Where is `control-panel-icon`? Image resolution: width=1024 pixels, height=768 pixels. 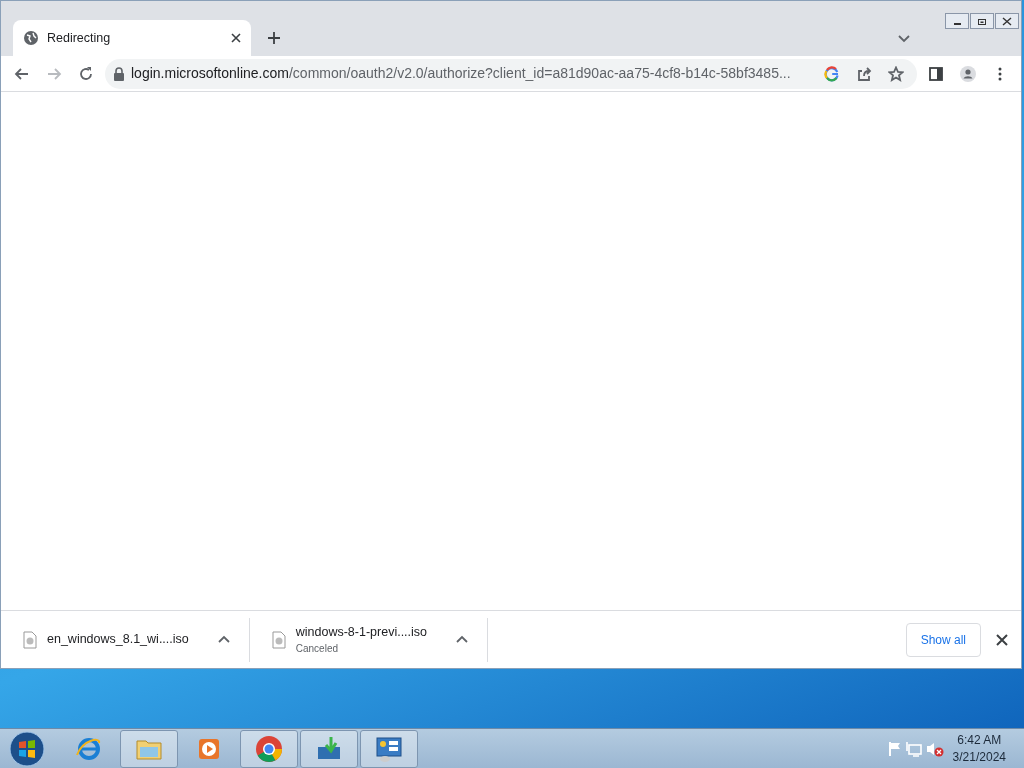 control-panel-icon is located at coordinates (389, 748).